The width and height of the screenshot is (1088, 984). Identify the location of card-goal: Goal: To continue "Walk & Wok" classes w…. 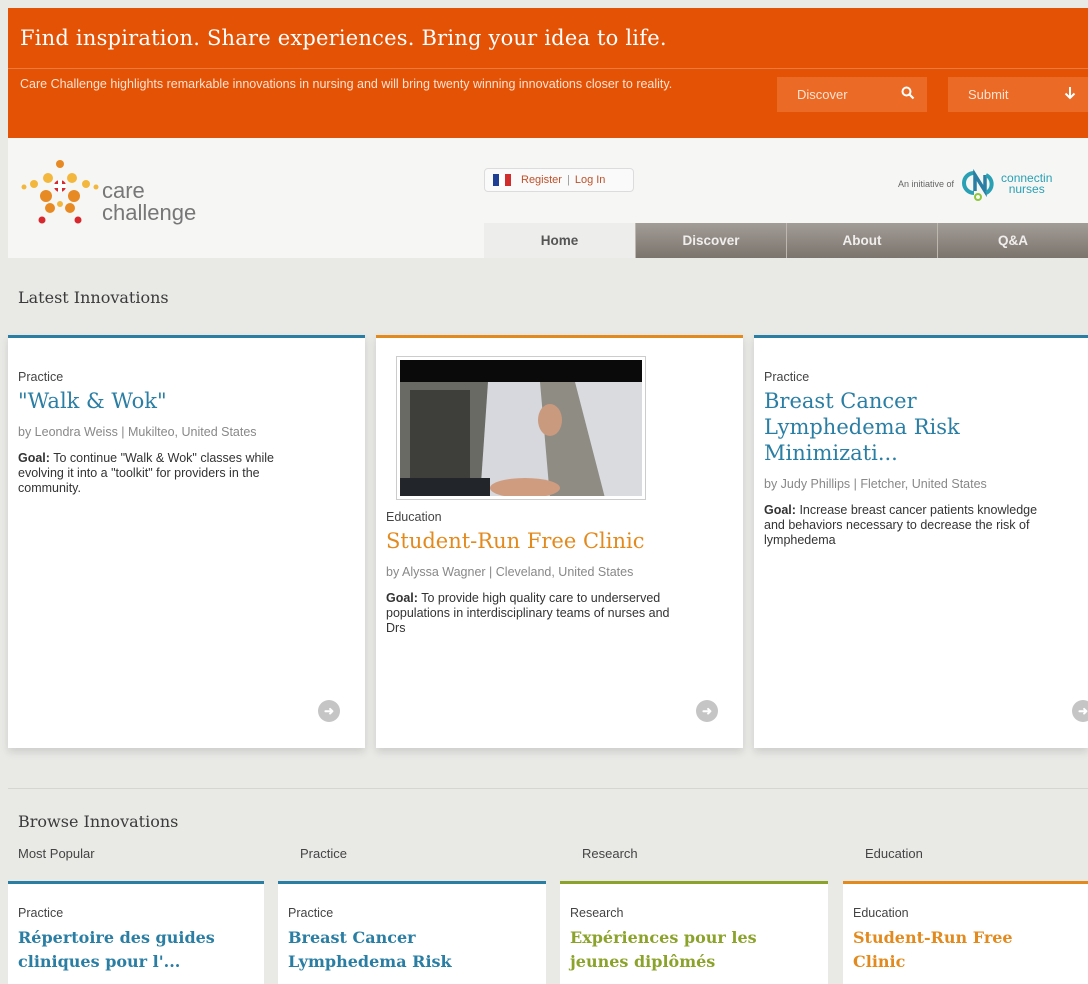
(168, 473).